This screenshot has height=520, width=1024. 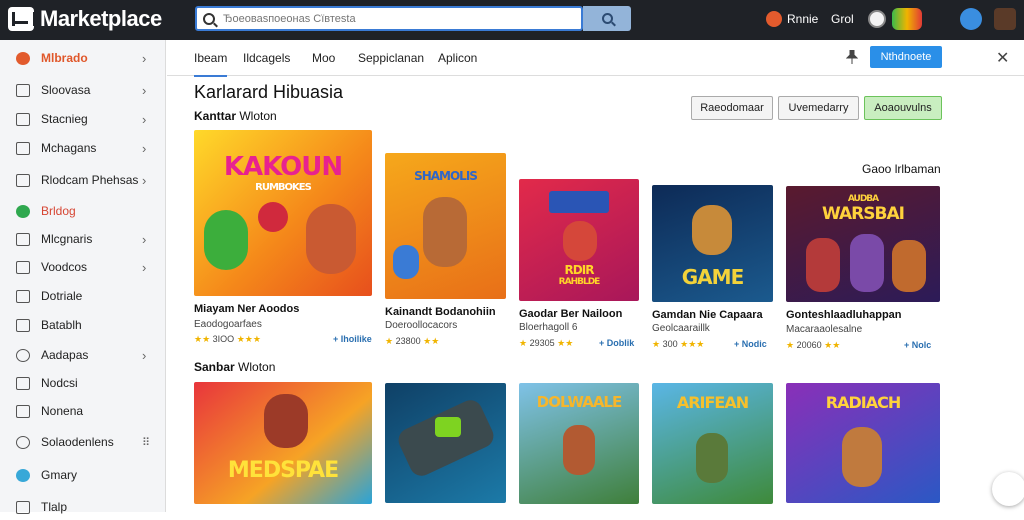 What do you see at coordinates (440, 312) in the screenshot?
I see `card-title: Kainandt Bodanohiin` at bounding box center [440, 312].